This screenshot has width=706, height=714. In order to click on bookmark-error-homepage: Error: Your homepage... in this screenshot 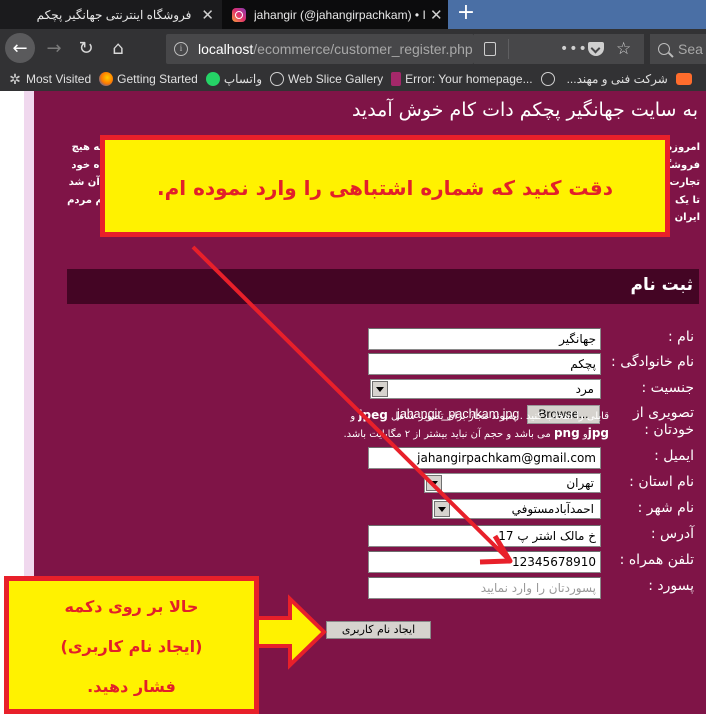, I will do `click(462, 79)`.